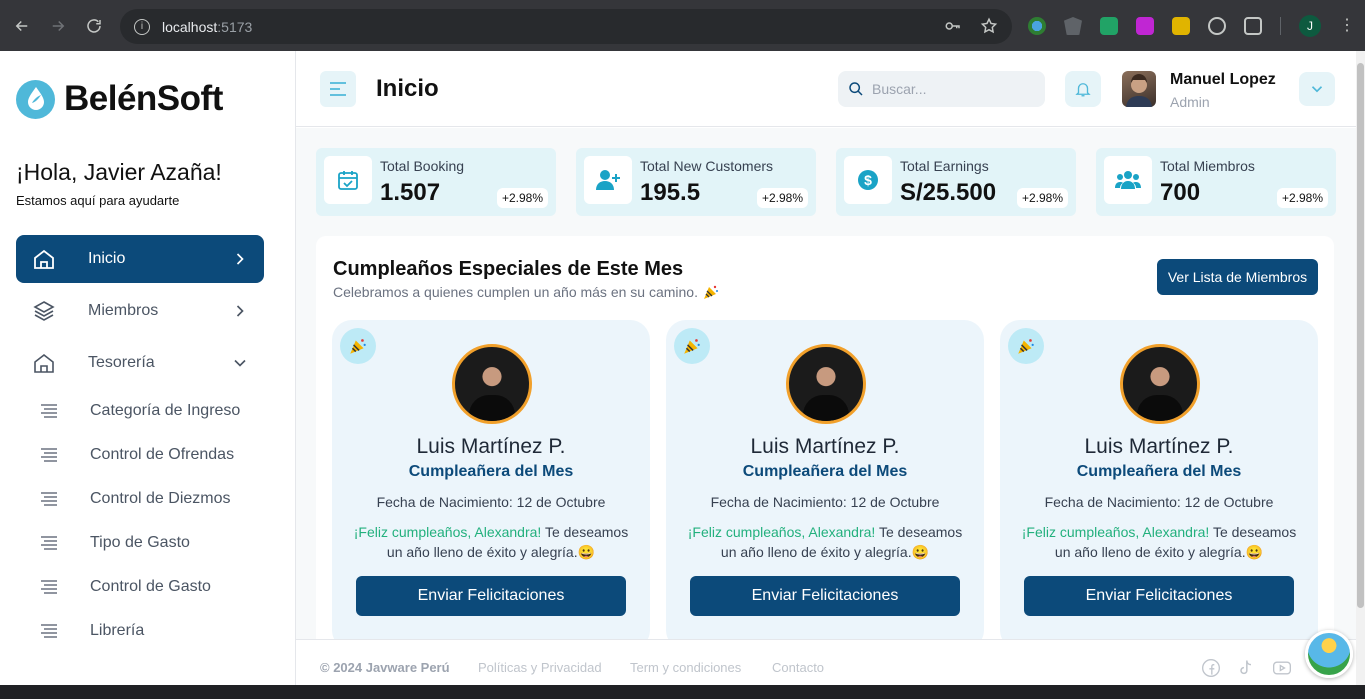 This screenshot has width=1365, height=699. I want to click on sidebar-subitem-control-ofrendas: Control de Ofrendas, so click(137, 455).